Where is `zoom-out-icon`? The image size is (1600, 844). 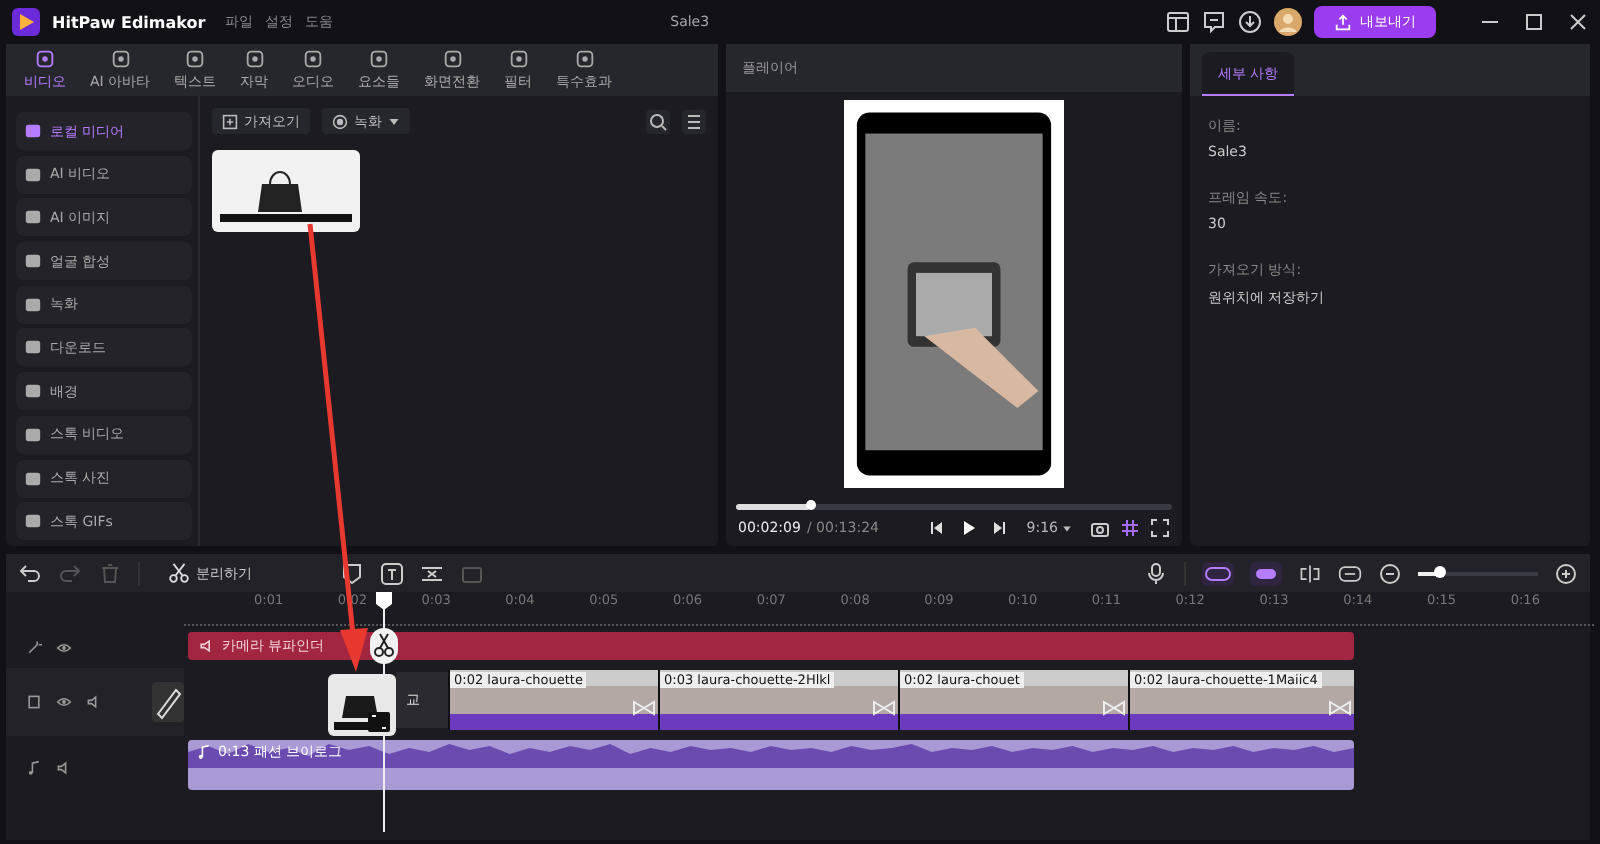 zoom-out-icon is located at coordinates (1390, 573).